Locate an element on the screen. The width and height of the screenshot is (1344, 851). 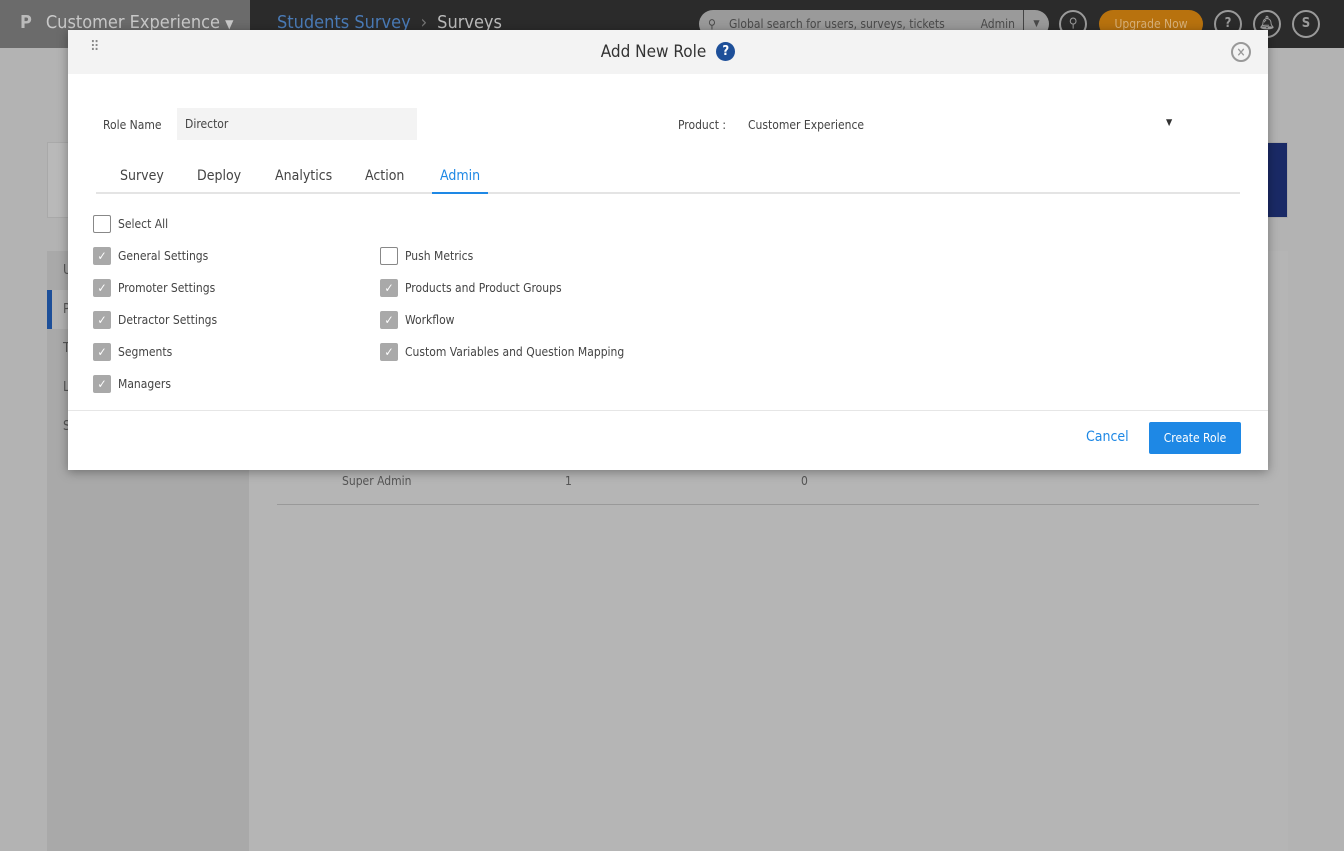
checkbox-segments: ✓ Segments is located at coordinates (132, 352).